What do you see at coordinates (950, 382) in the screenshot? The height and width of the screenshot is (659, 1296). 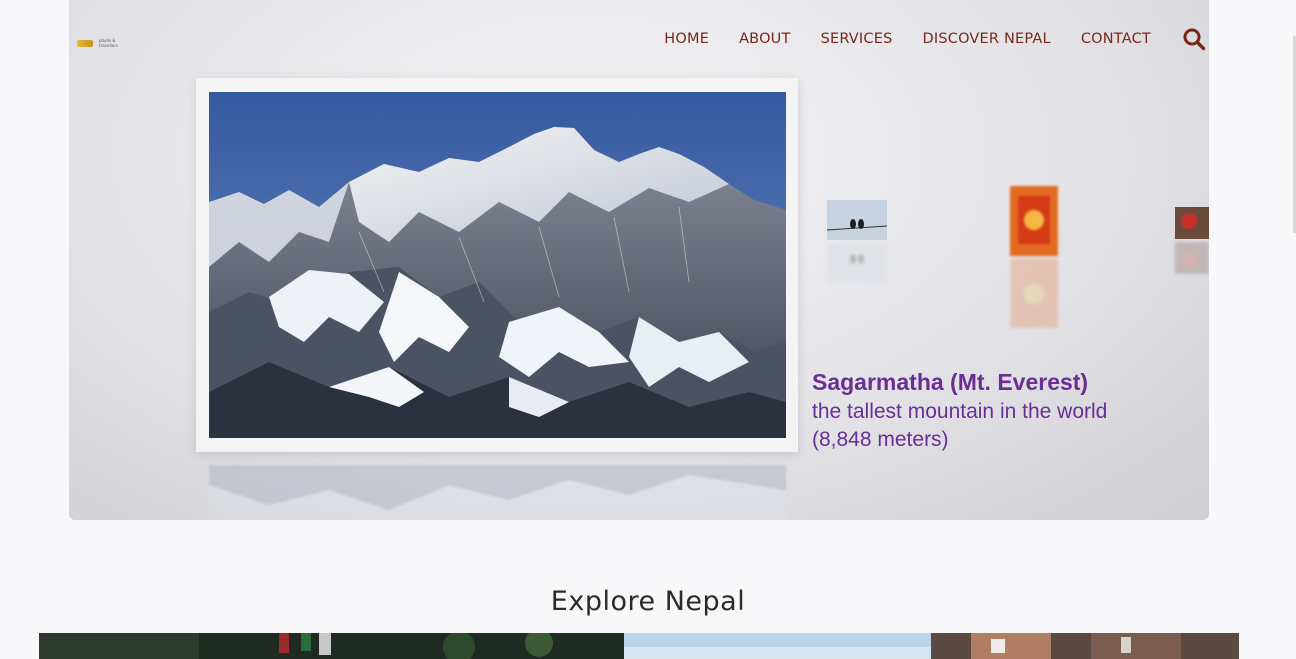 I see `slide-caption-title: Sagarmatha (Mt. Everest)` at bounding box center [950, 382].